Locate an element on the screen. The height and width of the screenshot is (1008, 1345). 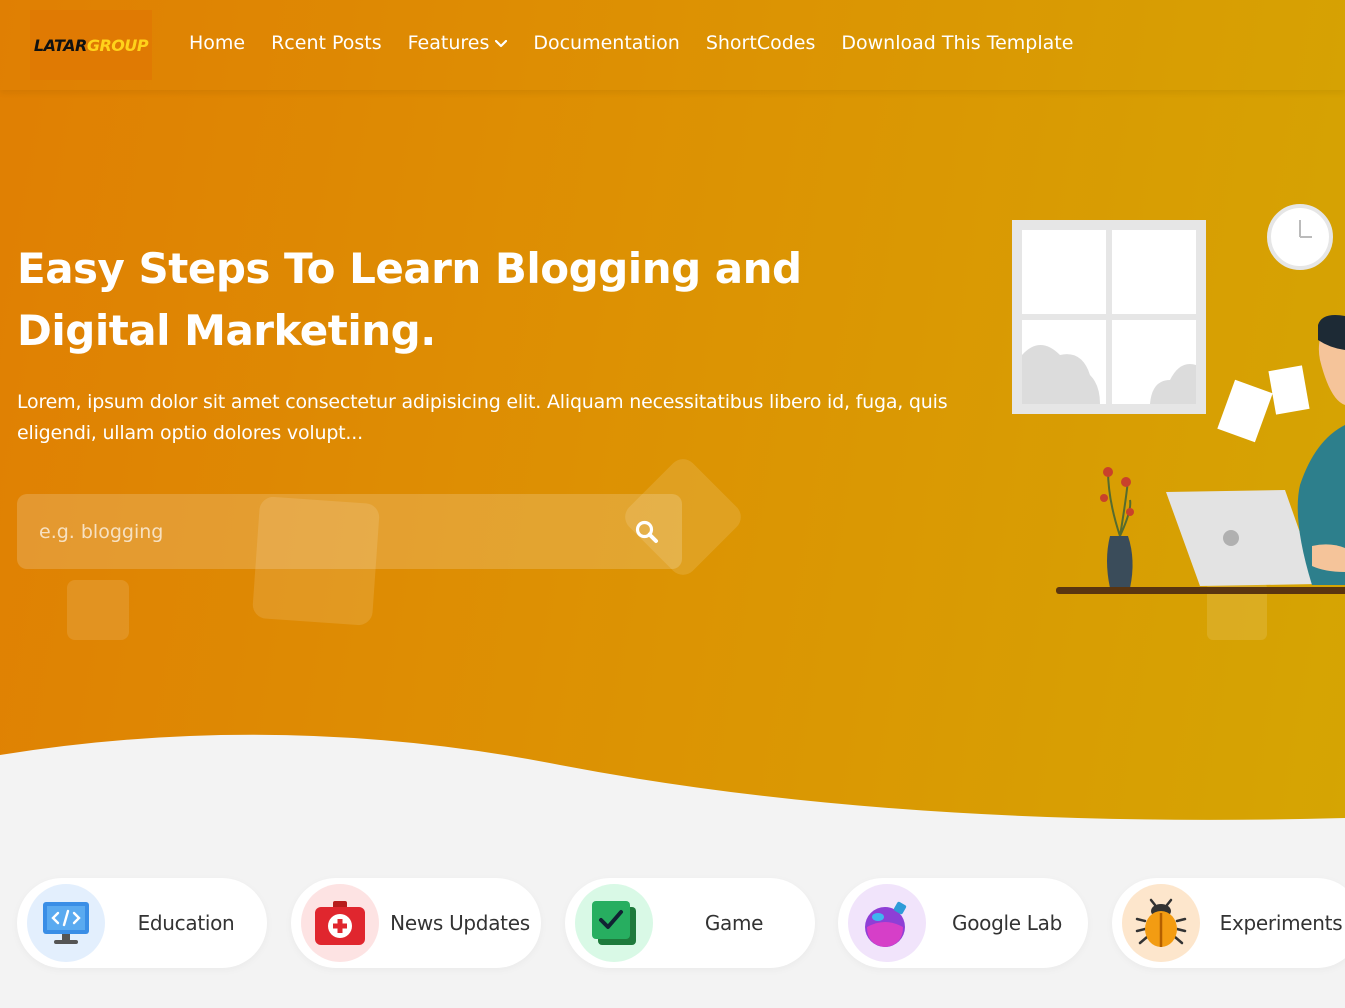
person-illustration is located at coordinates (1321, 450).